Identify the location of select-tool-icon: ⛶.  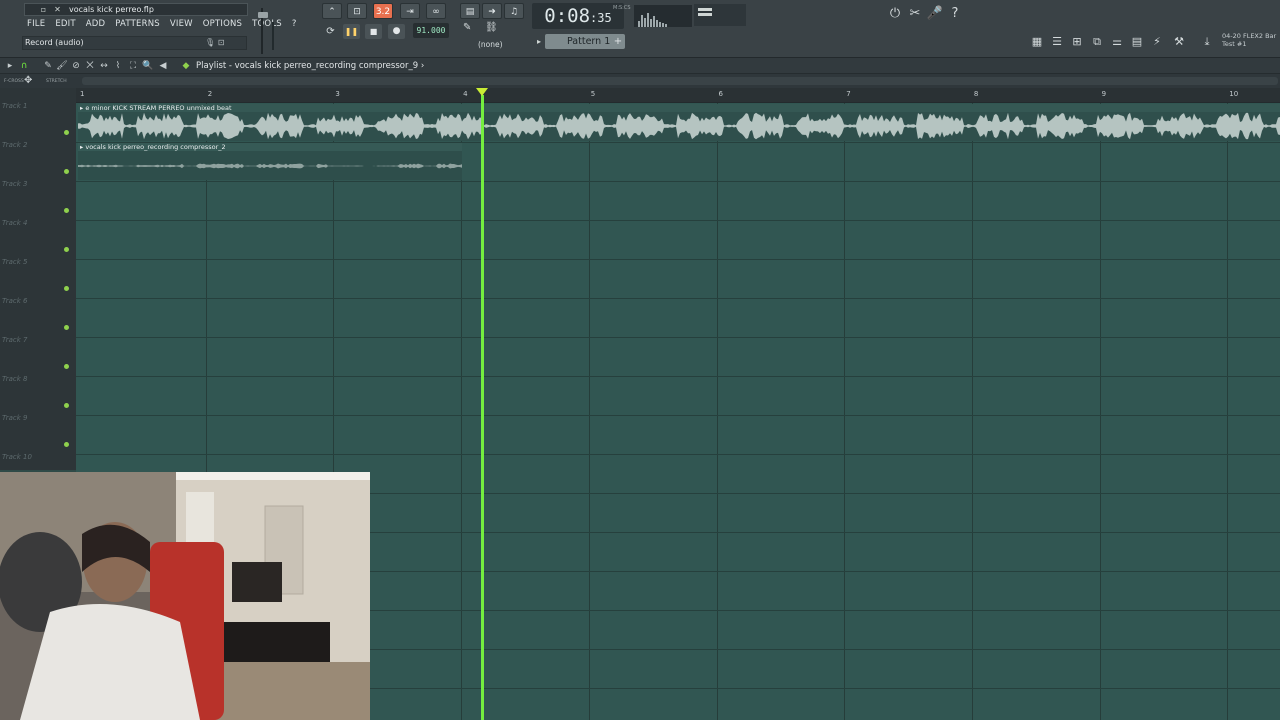
(133, 66).